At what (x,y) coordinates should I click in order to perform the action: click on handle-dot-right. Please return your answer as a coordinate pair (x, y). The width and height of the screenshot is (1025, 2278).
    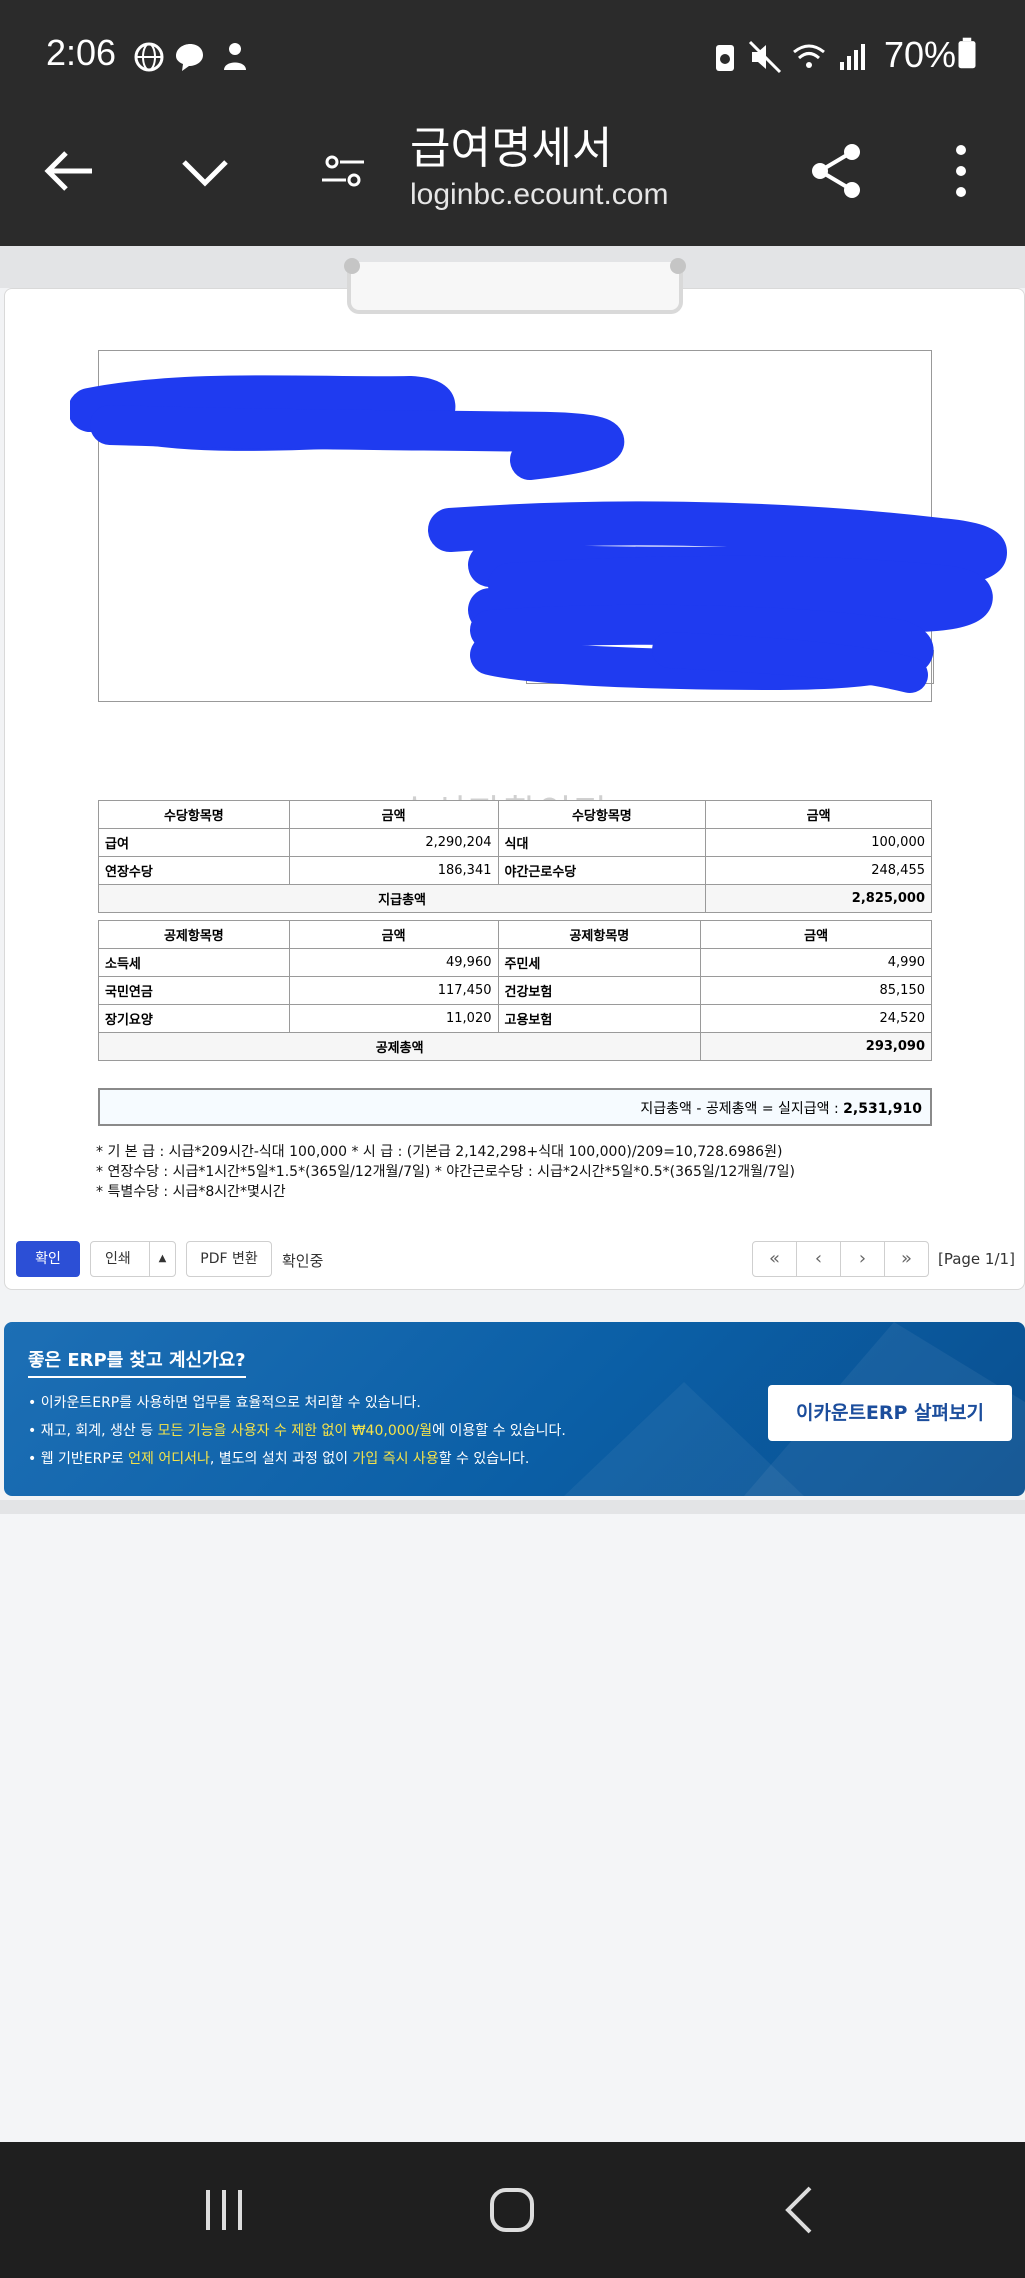
    Looking at the image, I should click on (678, 266).